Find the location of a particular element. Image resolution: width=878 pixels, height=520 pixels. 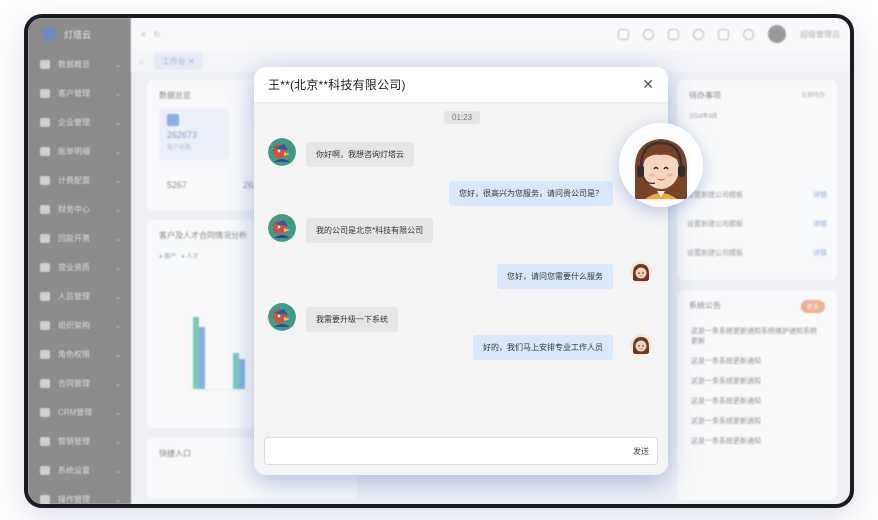

chat-message-right: 您好，请问您需要什么服务 is located at coordinates (555, 276).